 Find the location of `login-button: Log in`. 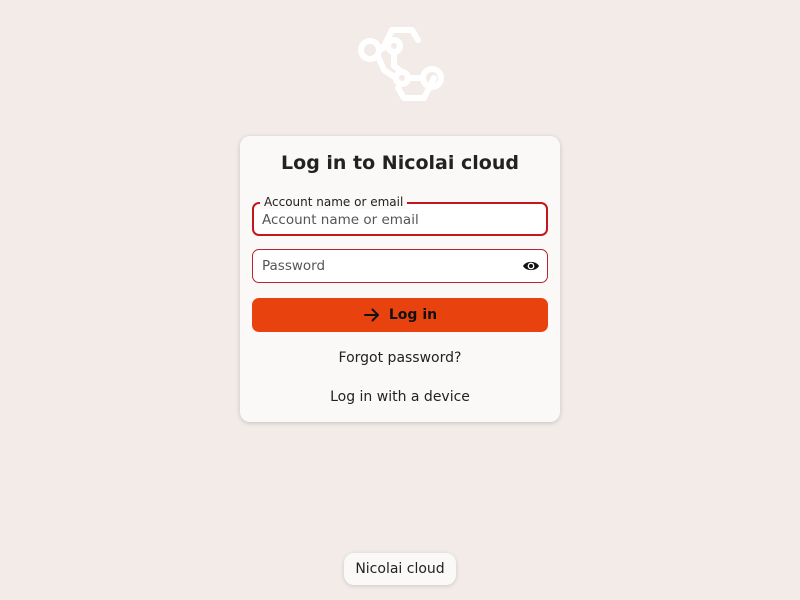

login-button: Log in is located at coordinates (400, 315).